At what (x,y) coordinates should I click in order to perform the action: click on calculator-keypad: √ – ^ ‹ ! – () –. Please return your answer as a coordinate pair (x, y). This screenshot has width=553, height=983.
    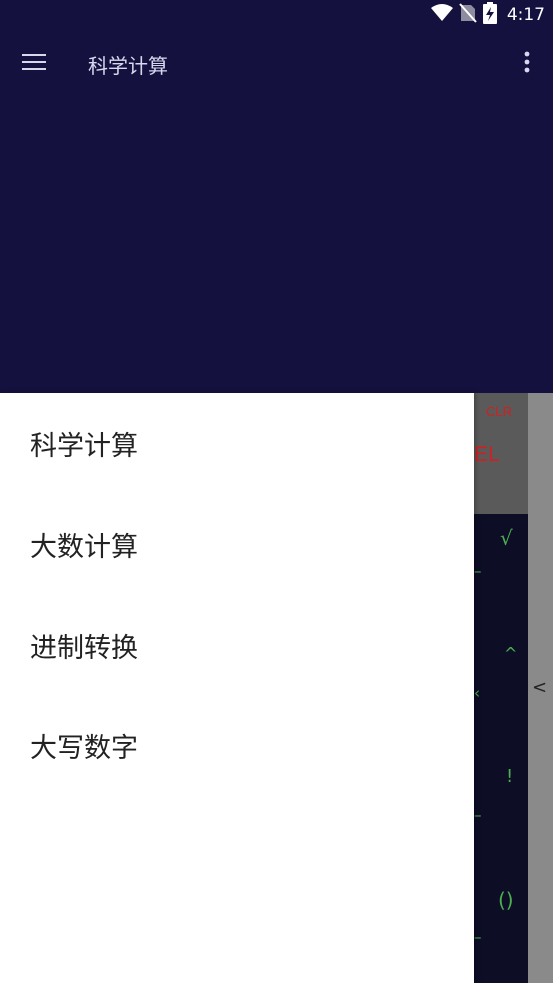
    Looking at the image, I should click on (501, 748).